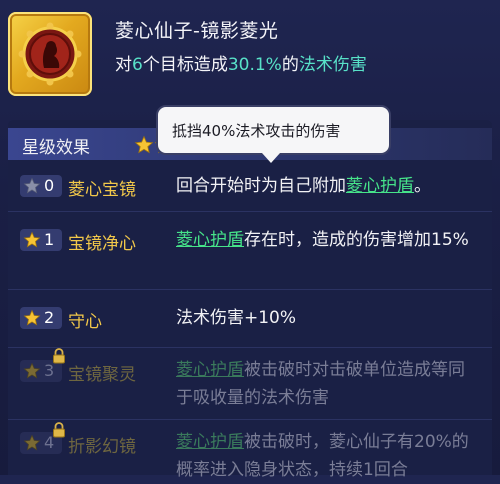 This screenshot has height=484, width=500. I want to click on effect-description: 法术伤害+10%, so click(236, 318).